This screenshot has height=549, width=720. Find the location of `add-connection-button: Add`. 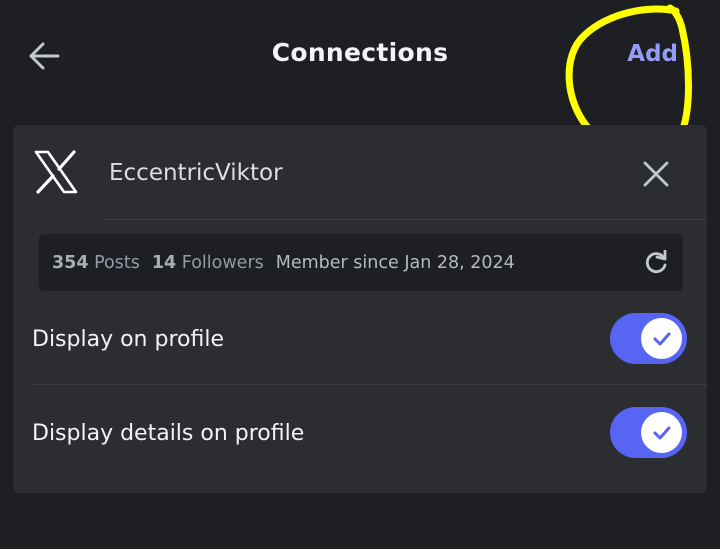

add-connection-button: Add is located at coordinates (652, 54).